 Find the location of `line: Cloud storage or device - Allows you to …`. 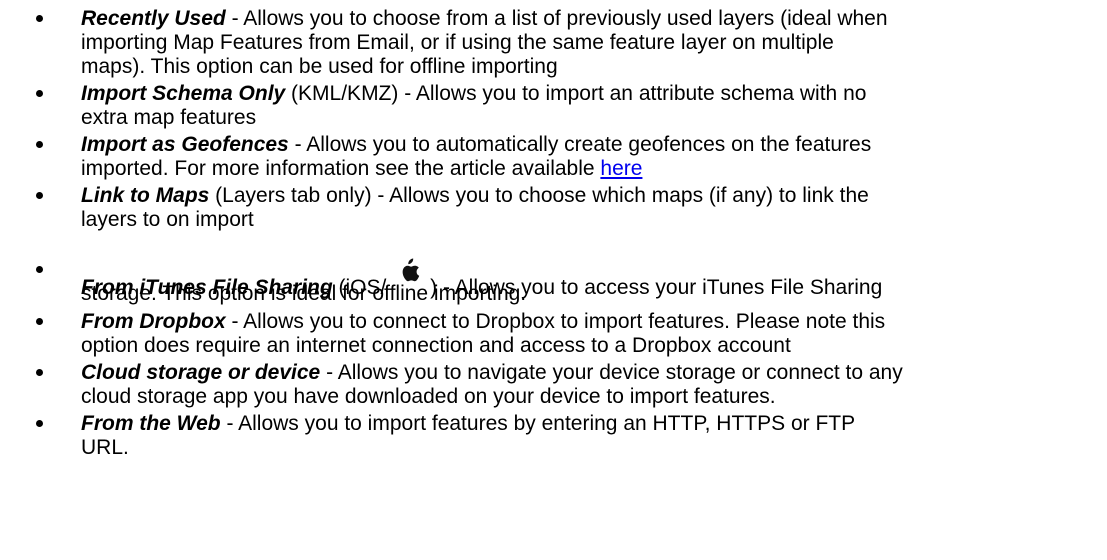

line: Cloud storage or device - Allows you to … is located at coordinates (492, 373).